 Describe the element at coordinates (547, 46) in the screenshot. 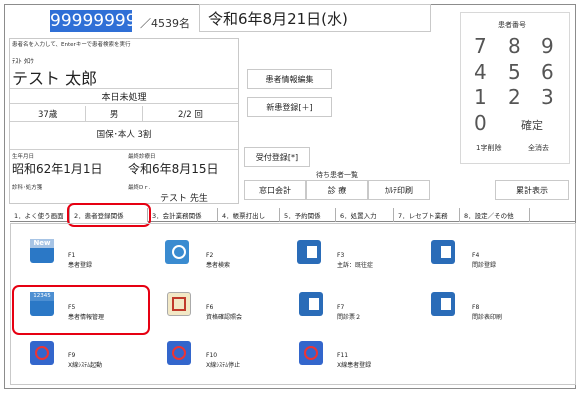

I see `key-9: 9` at that location.